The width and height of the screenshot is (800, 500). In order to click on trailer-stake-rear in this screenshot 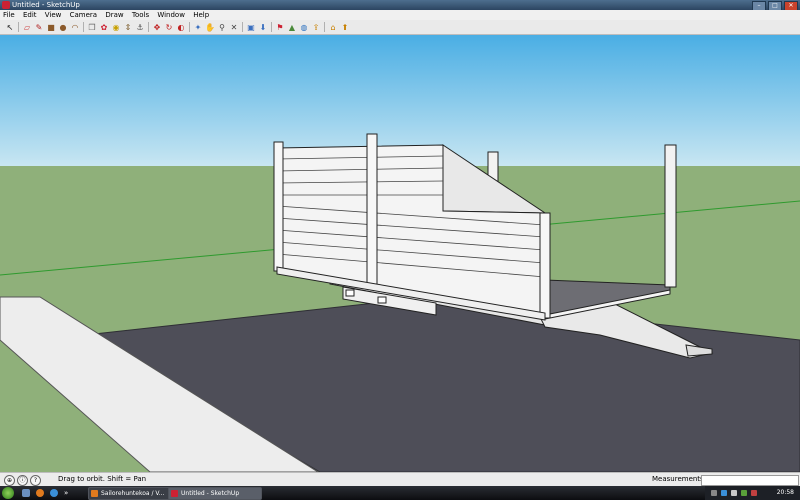, I will do `click(670, 216)`.